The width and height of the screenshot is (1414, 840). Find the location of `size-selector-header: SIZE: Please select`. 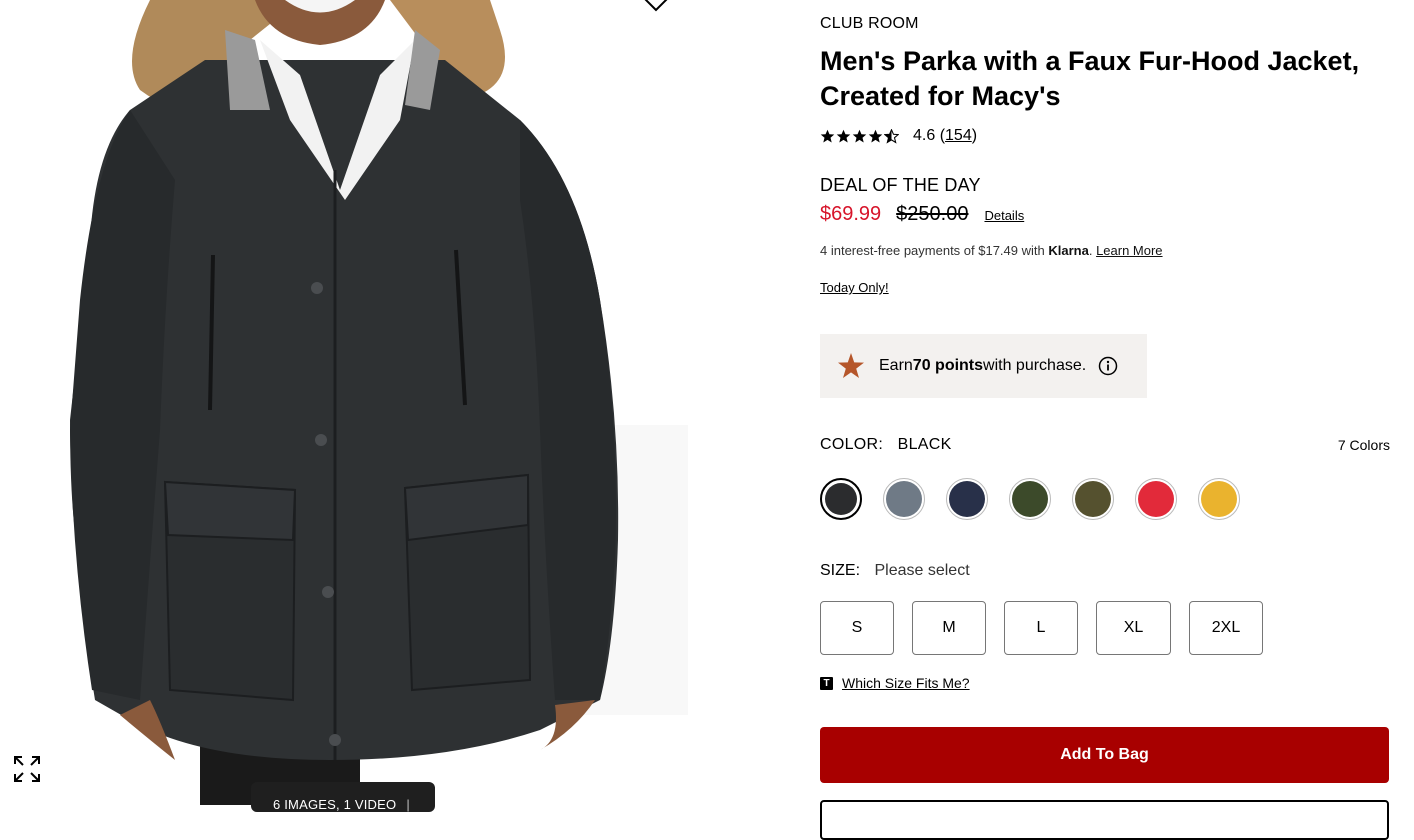

size-selector-header: SIZE: Please select is located at coordinates (895, 571).